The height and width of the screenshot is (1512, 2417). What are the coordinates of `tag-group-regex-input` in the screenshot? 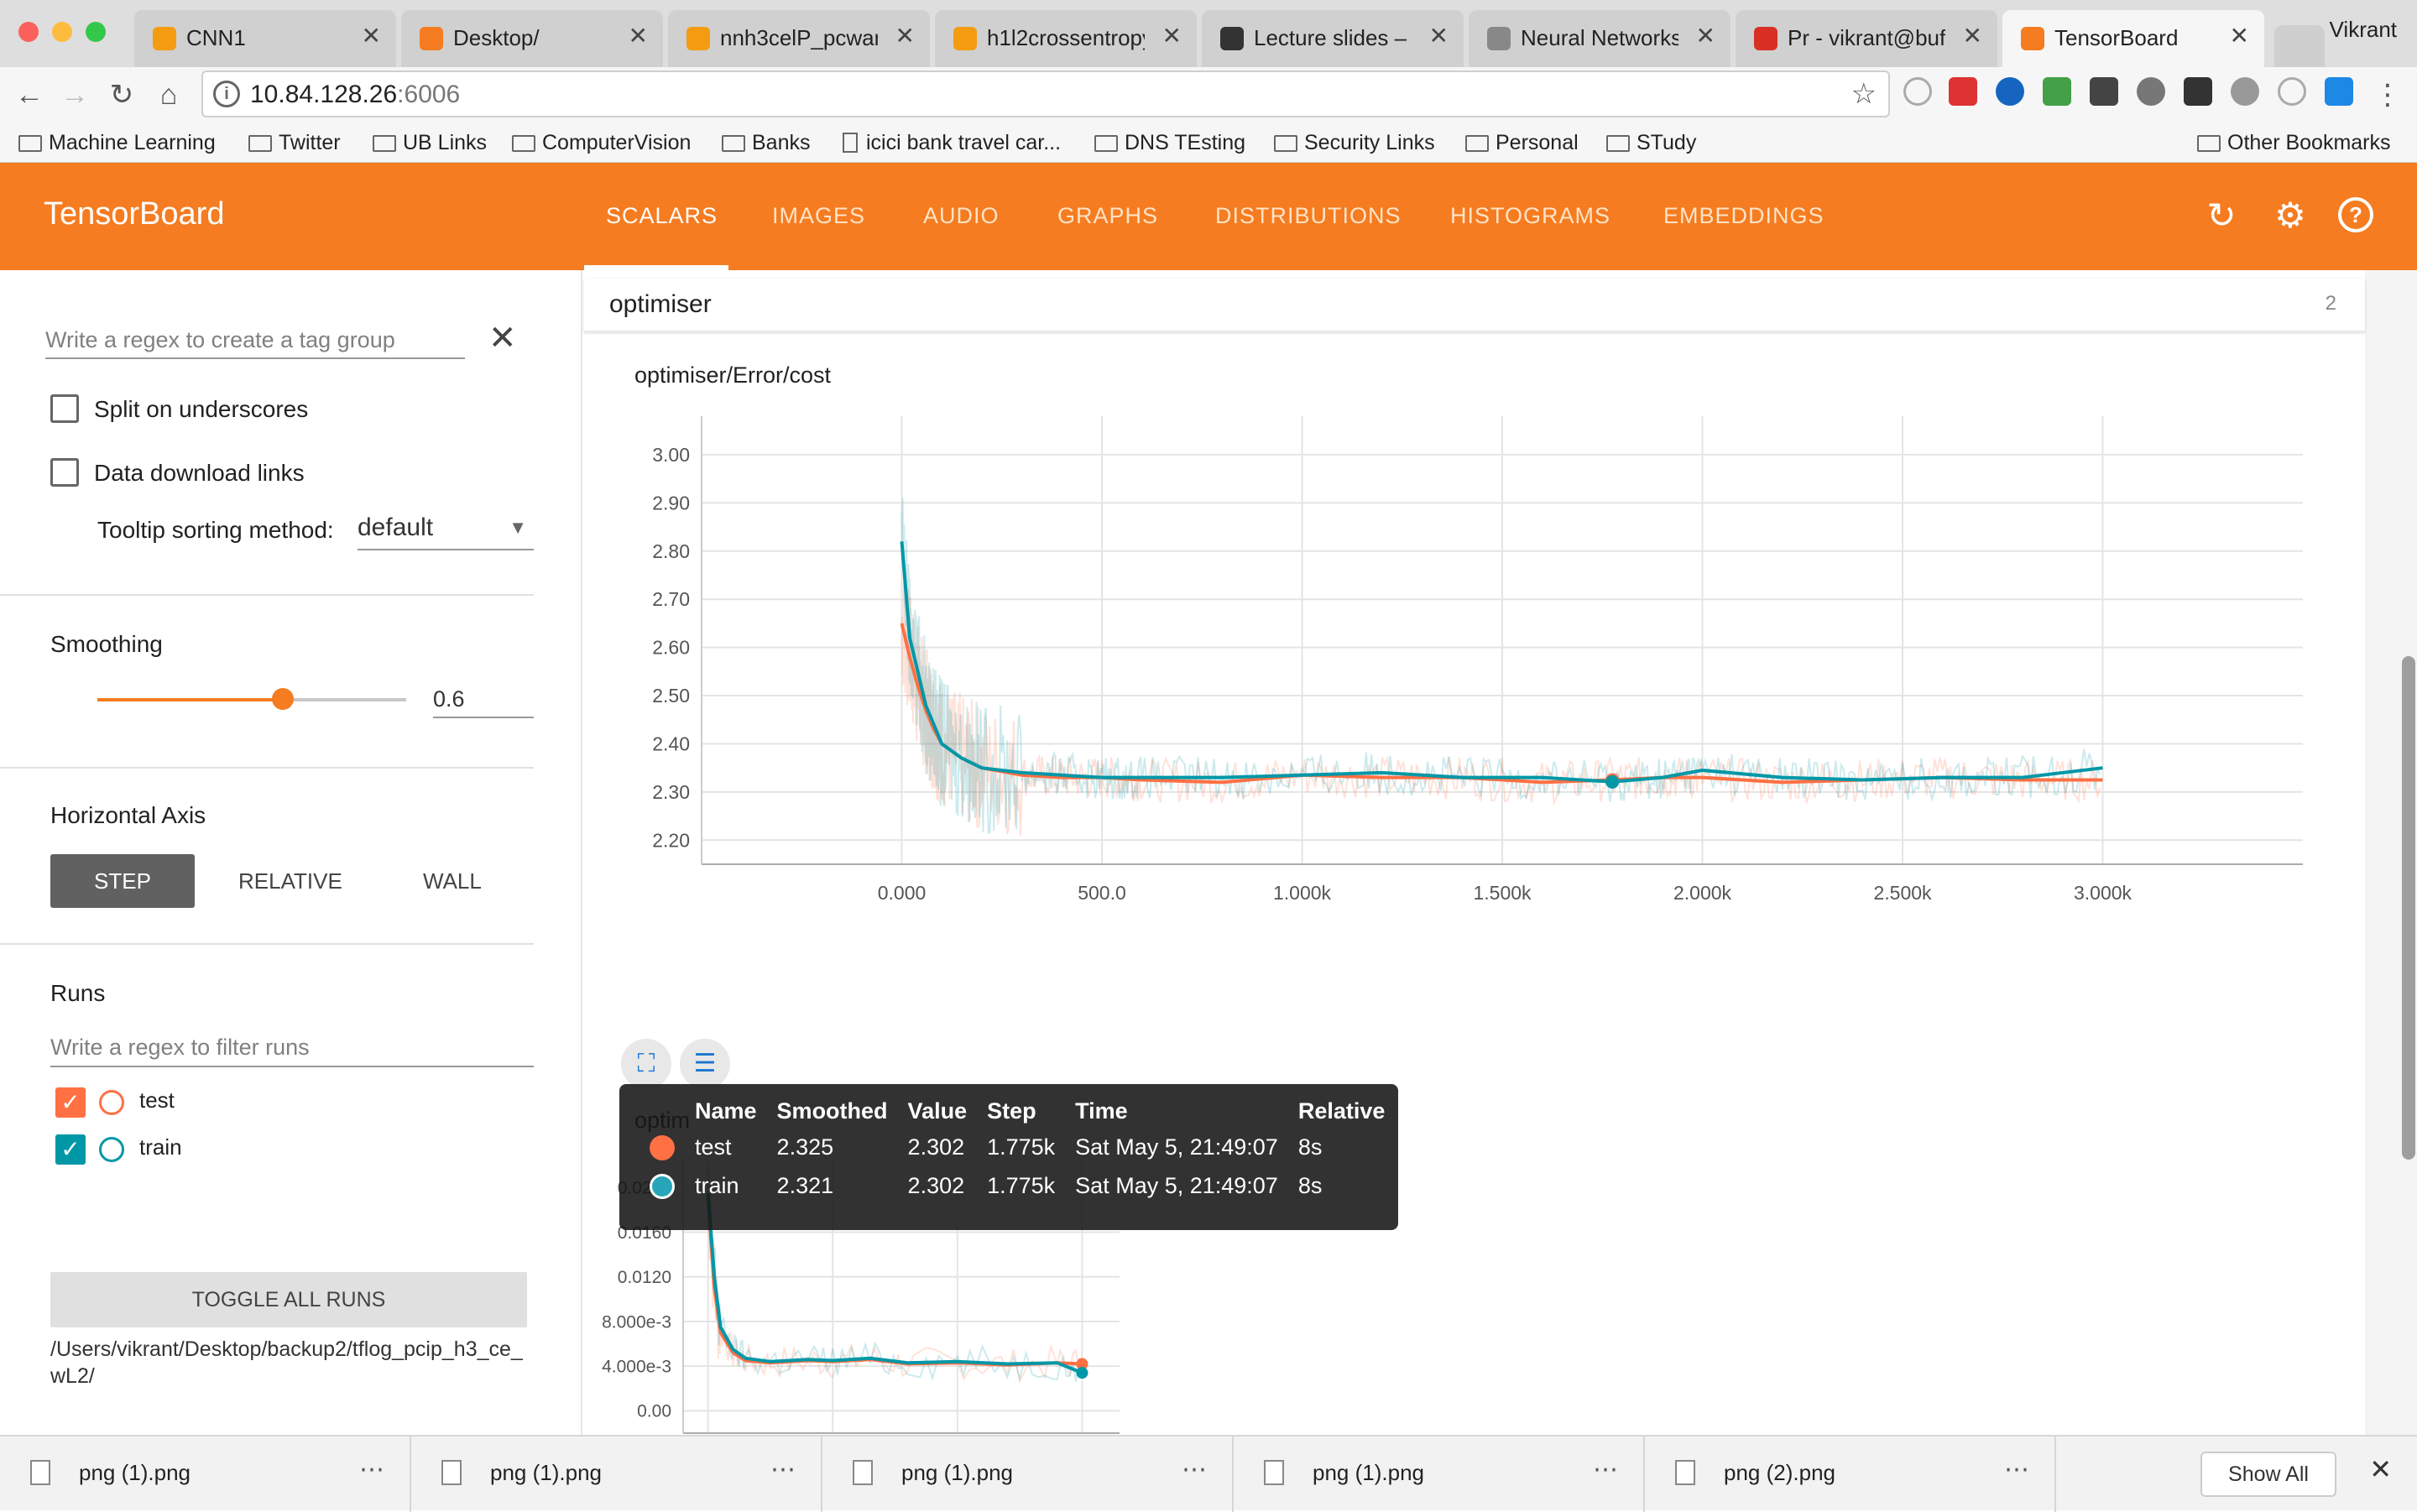 It's located at (255, 340).